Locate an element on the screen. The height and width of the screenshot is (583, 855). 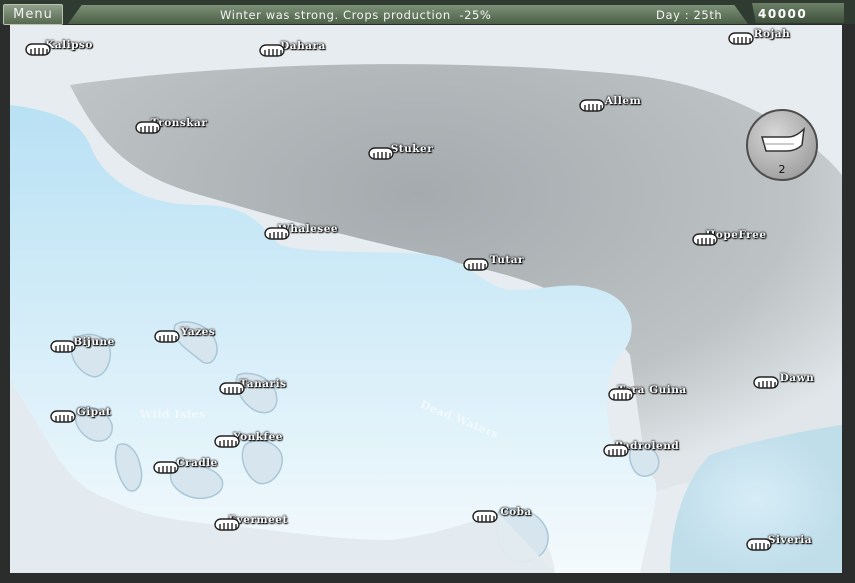
city-yazes: Yazes is located at coordinates (198, 334).